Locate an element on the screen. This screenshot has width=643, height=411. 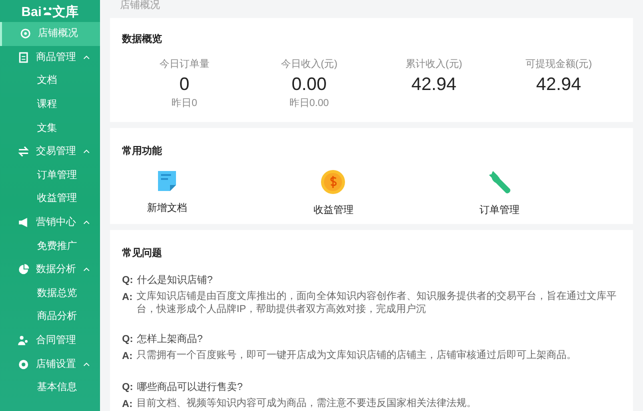
nav-item: 合同管理 is located at coordinates (50, 340).